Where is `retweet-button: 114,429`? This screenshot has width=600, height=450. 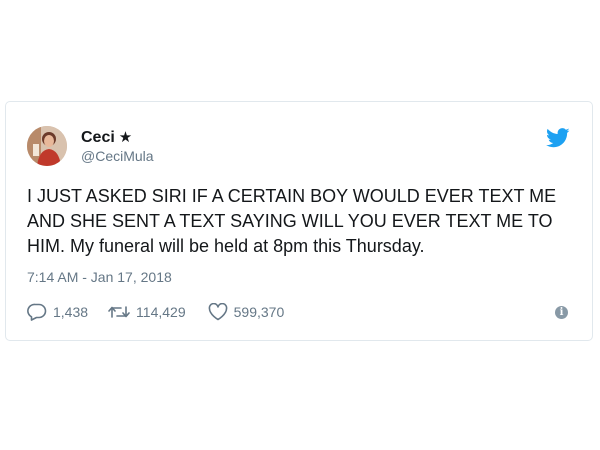
retweet-button: 114,429 is located at coordinates (147, 312).